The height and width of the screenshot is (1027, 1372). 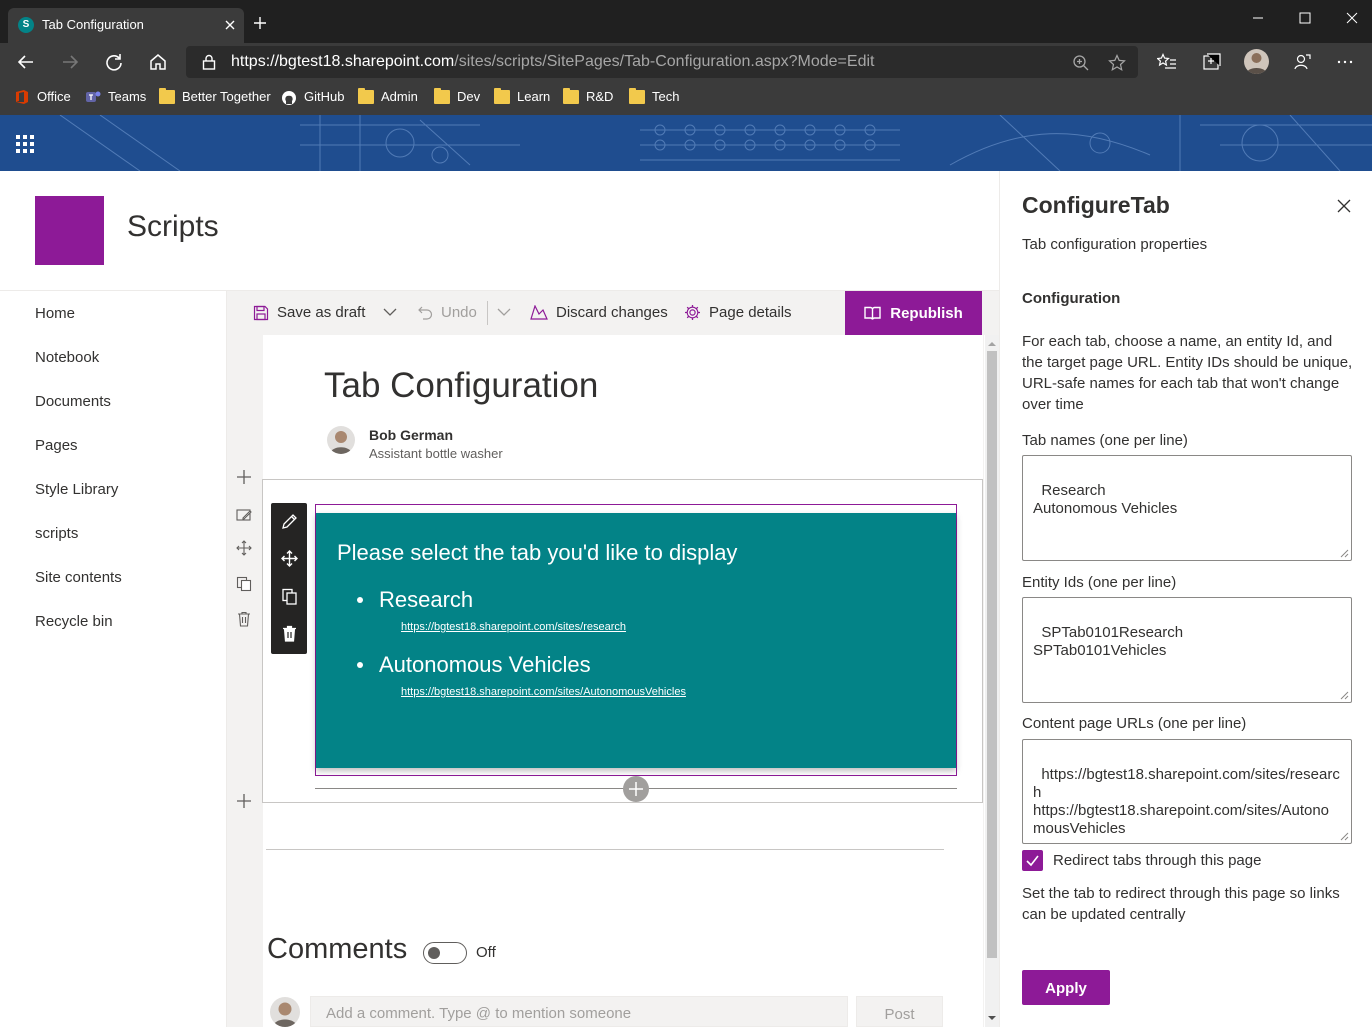 I want to click on undo-options-chevron-icon, so click(x=508, y=312).